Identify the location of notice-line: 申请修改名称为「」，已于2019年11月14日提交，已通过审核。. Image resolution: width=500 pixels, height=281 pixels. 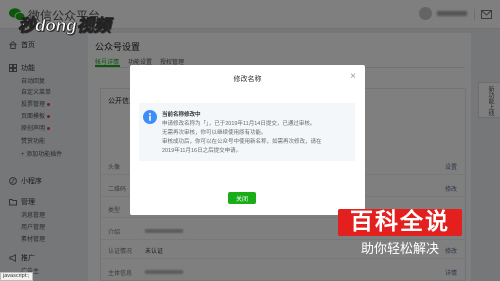
(239, 124).